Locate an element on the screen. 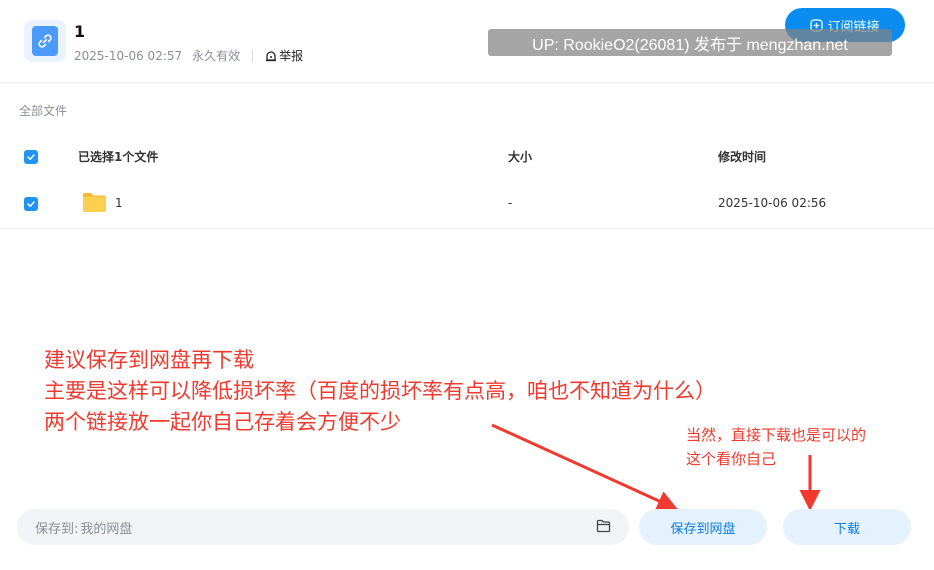  choose-folder-icon is located at coordinates (603, 526).